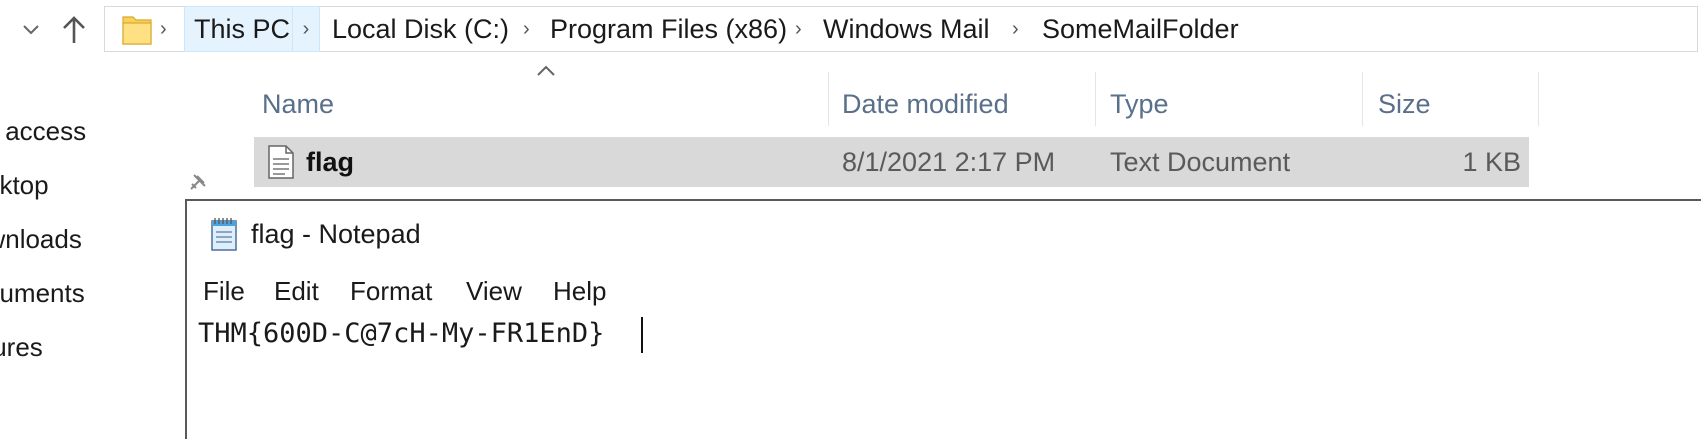  I want to click on column-header-type: Type, so click(1139, 104).